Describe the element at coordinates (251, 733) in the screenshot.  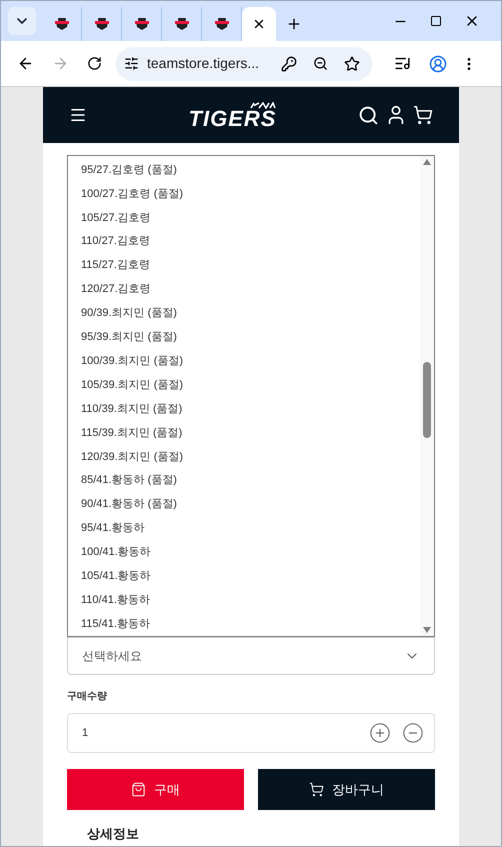
I see `quantity-field: 1` at that location.